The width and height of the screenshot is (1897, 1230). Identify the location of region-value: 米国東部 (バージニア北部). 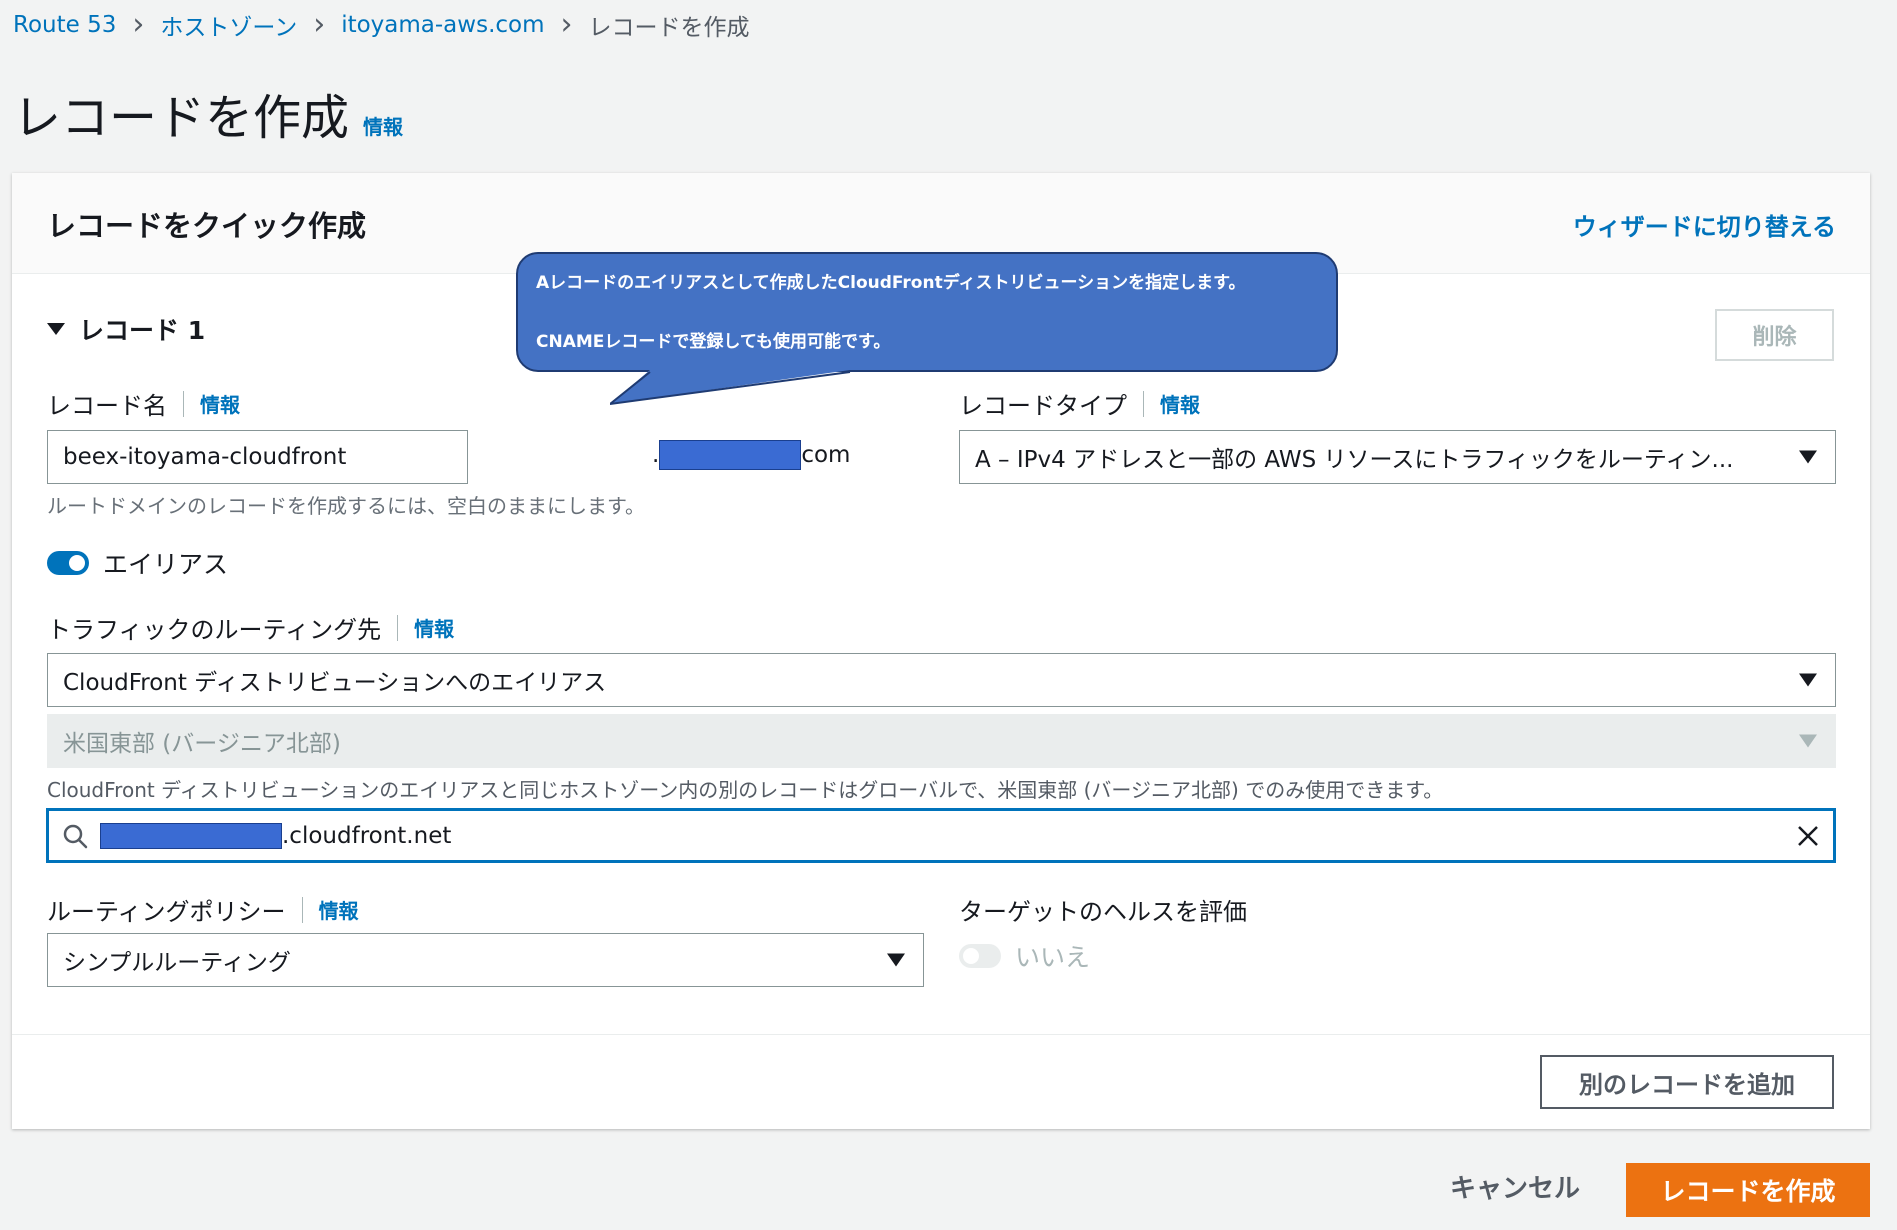
(202, 744).